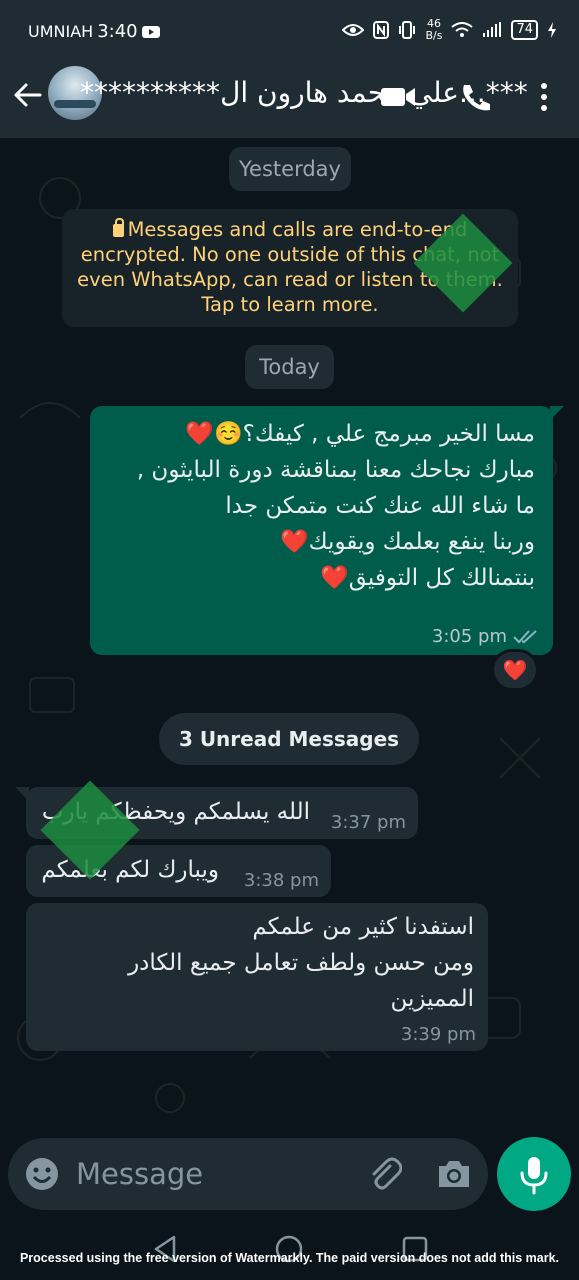 The width and height of the screenshot is (579, 1280). Describe the element at coordinates (368, 822) in the screenshot. I see `message-time: 3:37 pm` at that location.